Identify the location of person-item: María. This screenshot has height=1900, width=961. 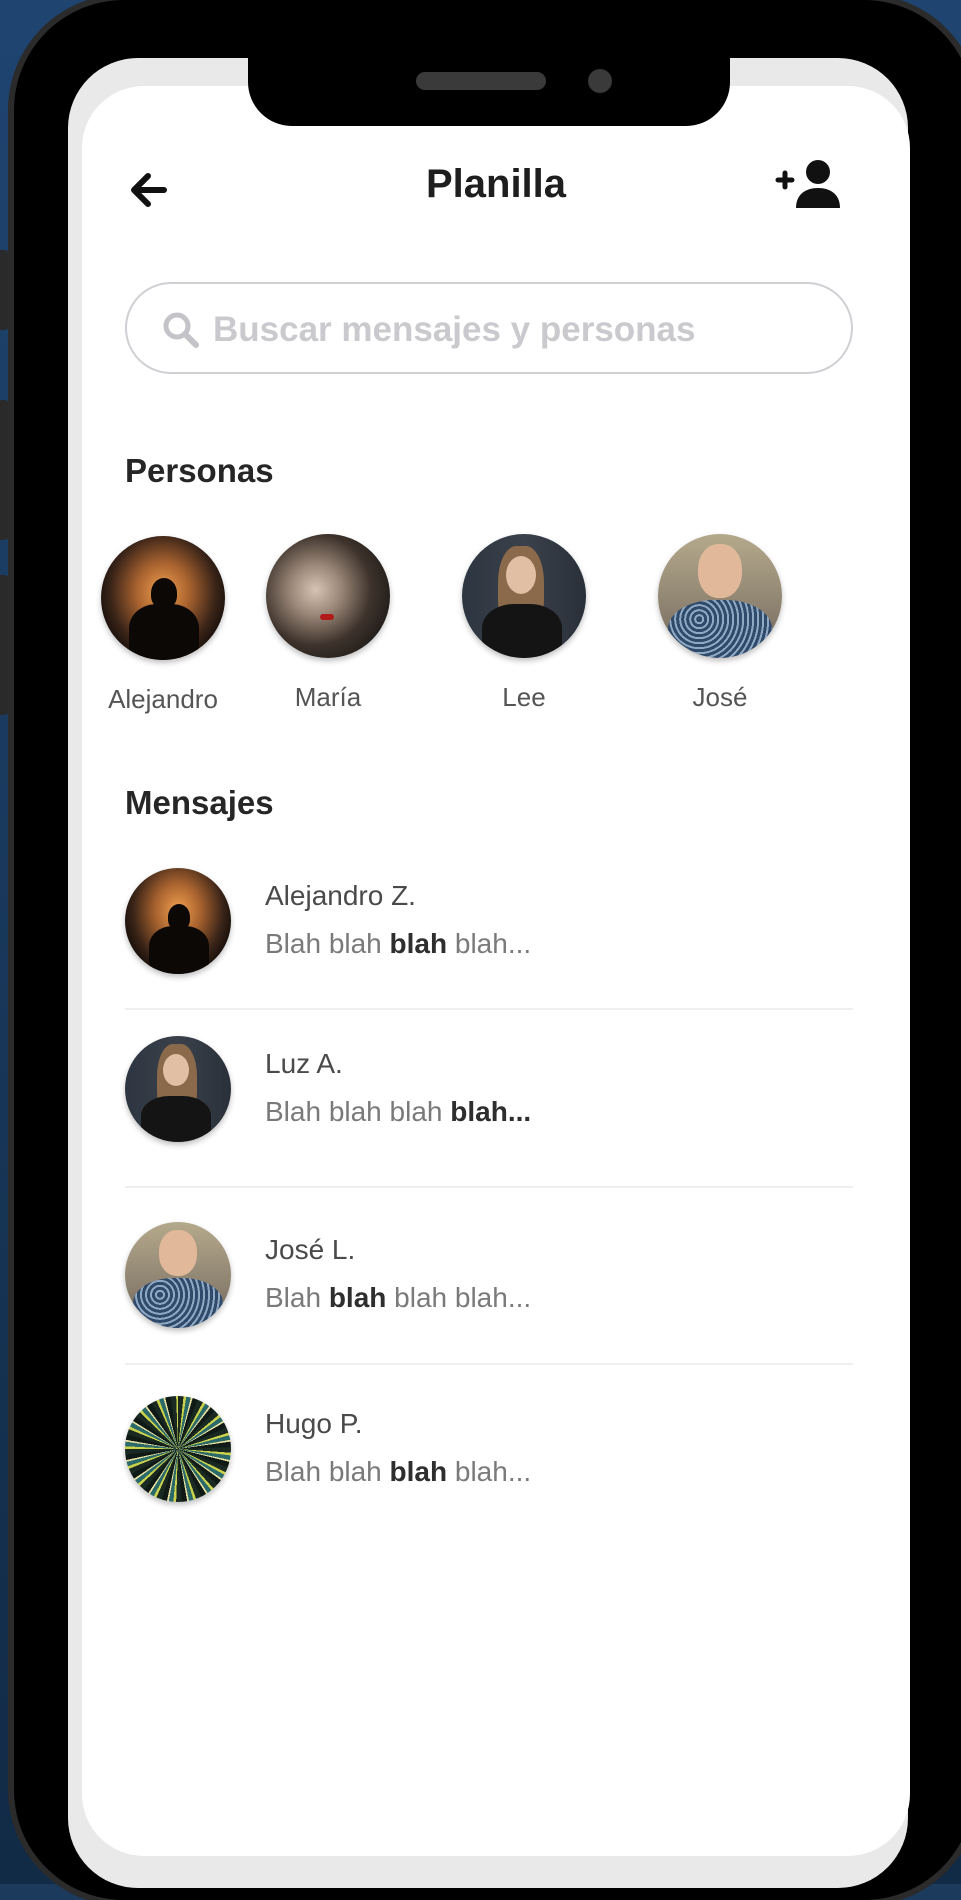
(328, 623).